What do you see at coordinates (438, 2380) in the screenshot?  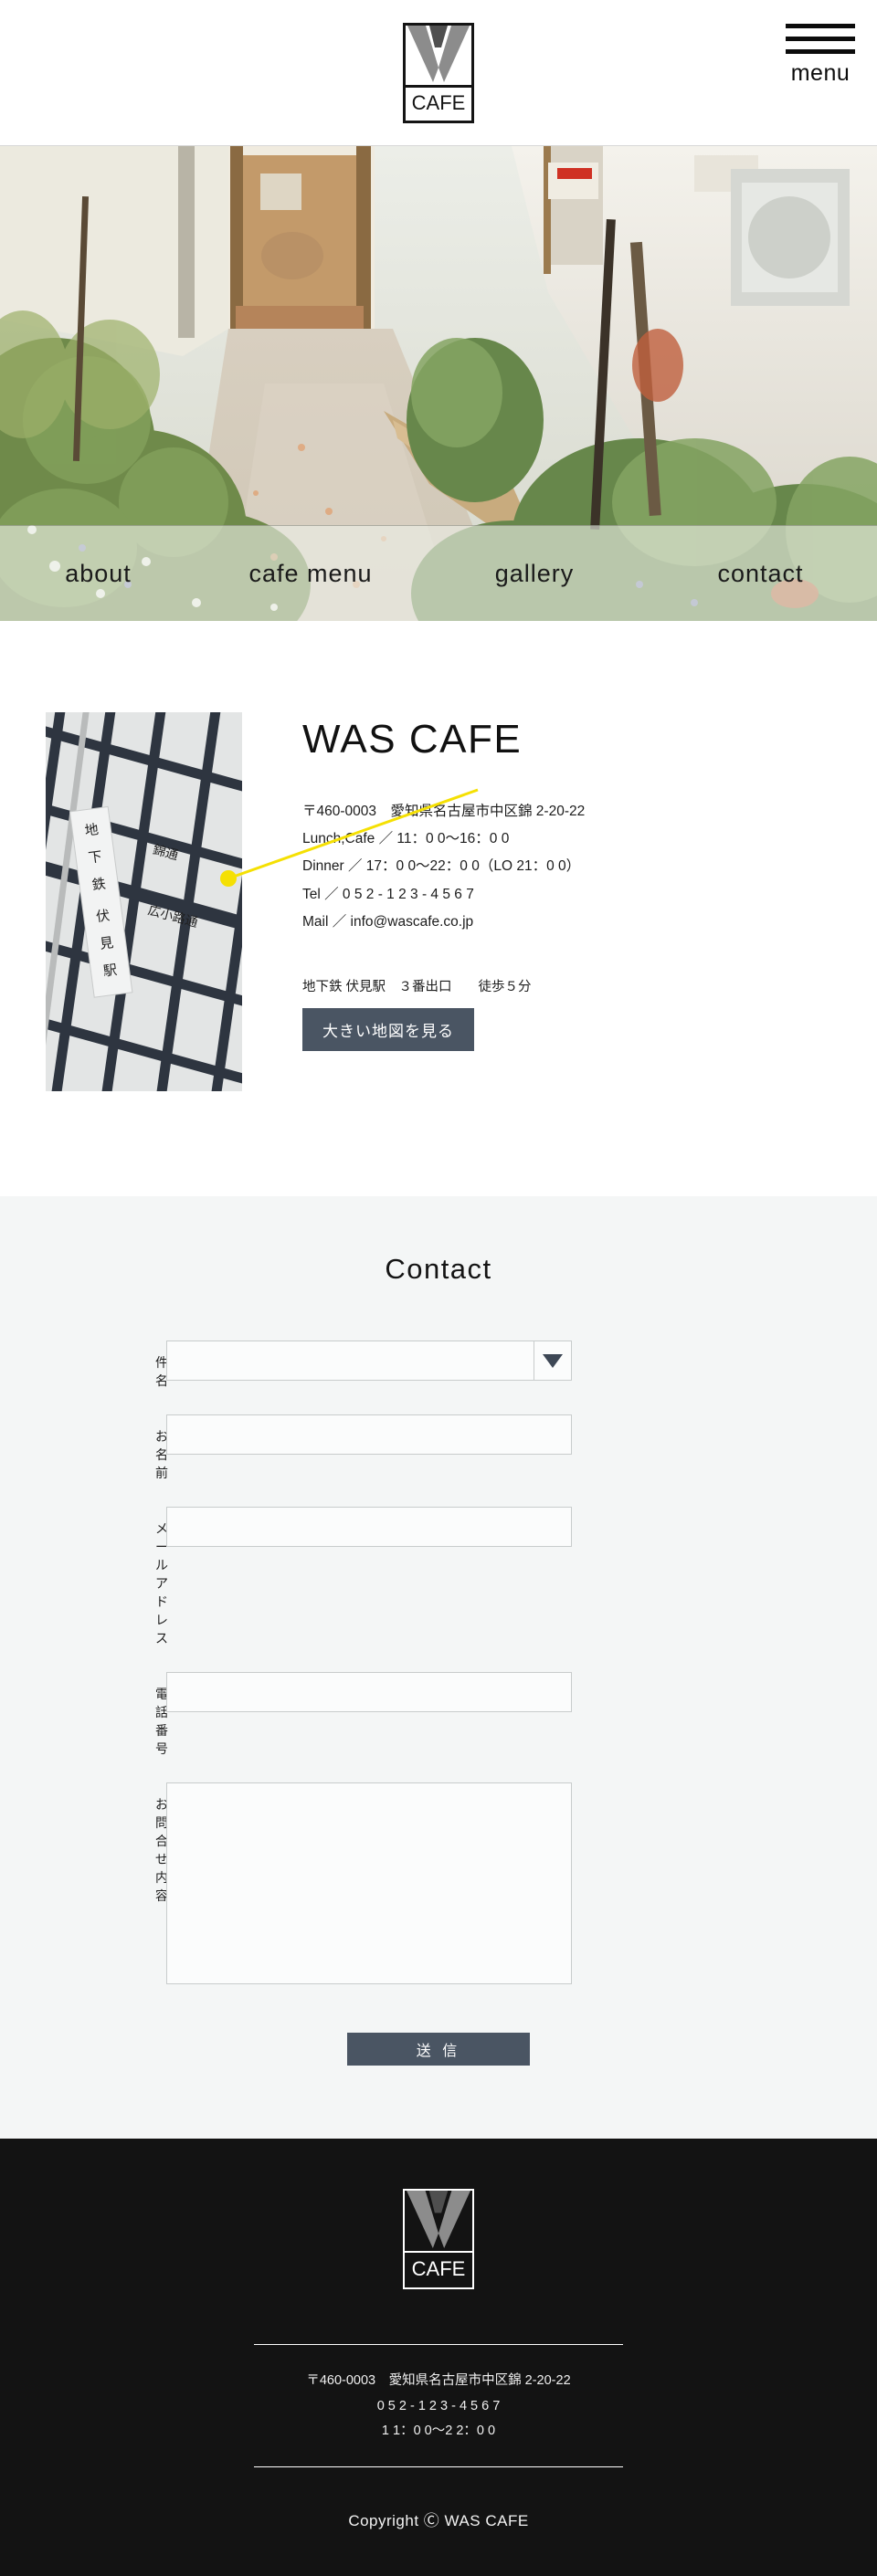 I see `footer-address: 〒460-0003 愛知県名古屋市中区錦 2-20-22` at bounding box center [438, 2380].